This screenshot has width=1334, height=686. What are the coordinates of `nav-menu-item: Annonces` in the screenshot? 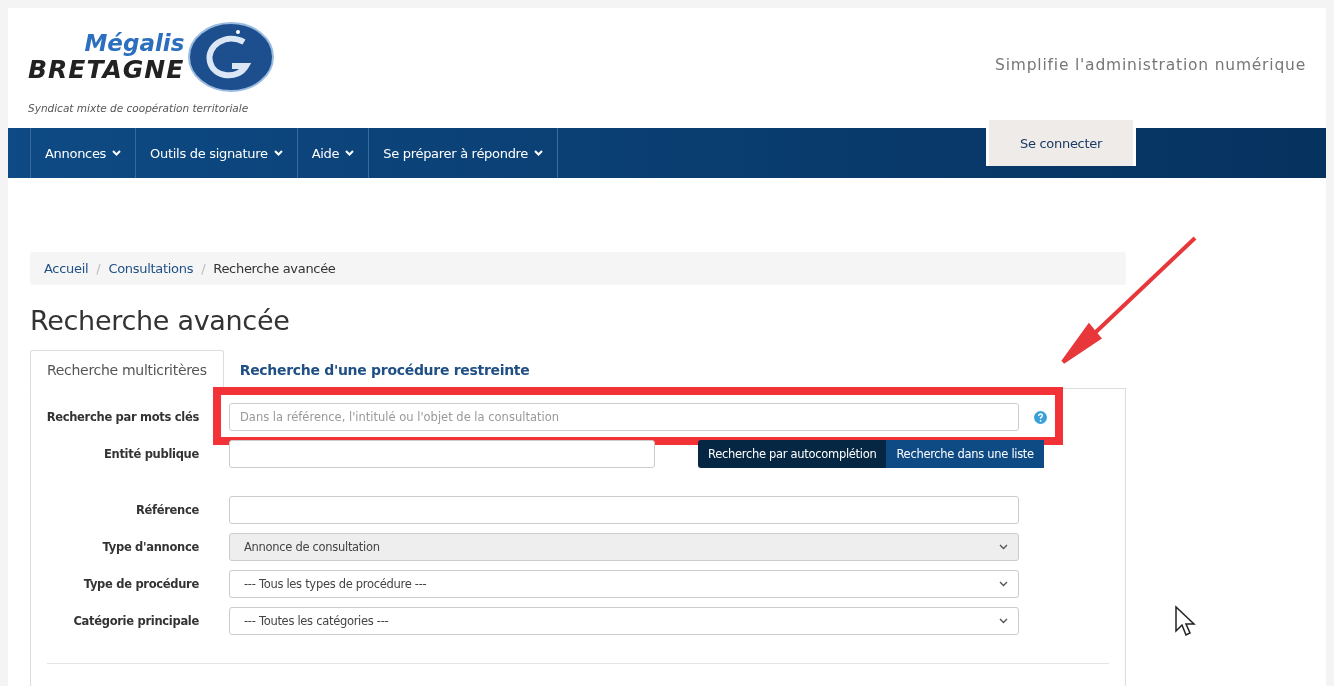 It's located at (83, 153).